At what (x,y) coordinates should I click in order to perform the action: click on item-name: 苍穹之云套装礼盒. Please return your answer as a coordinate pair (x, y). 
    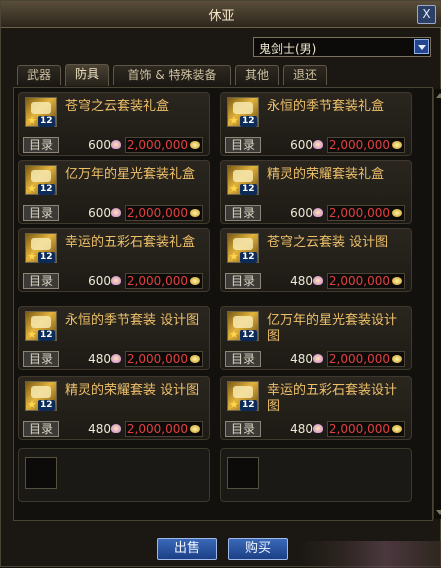
    Looking at the image, I should click on (117, 106).